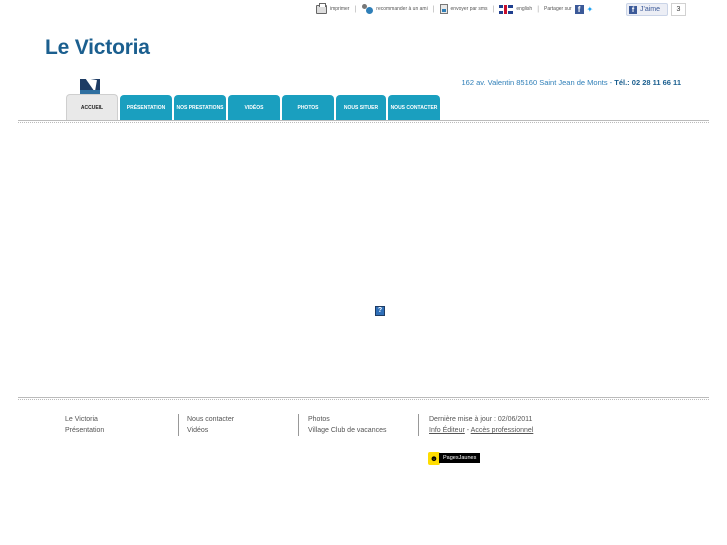 This screenshot has width=727, height=545. I want to click on english-label: english, so click(524, 9).